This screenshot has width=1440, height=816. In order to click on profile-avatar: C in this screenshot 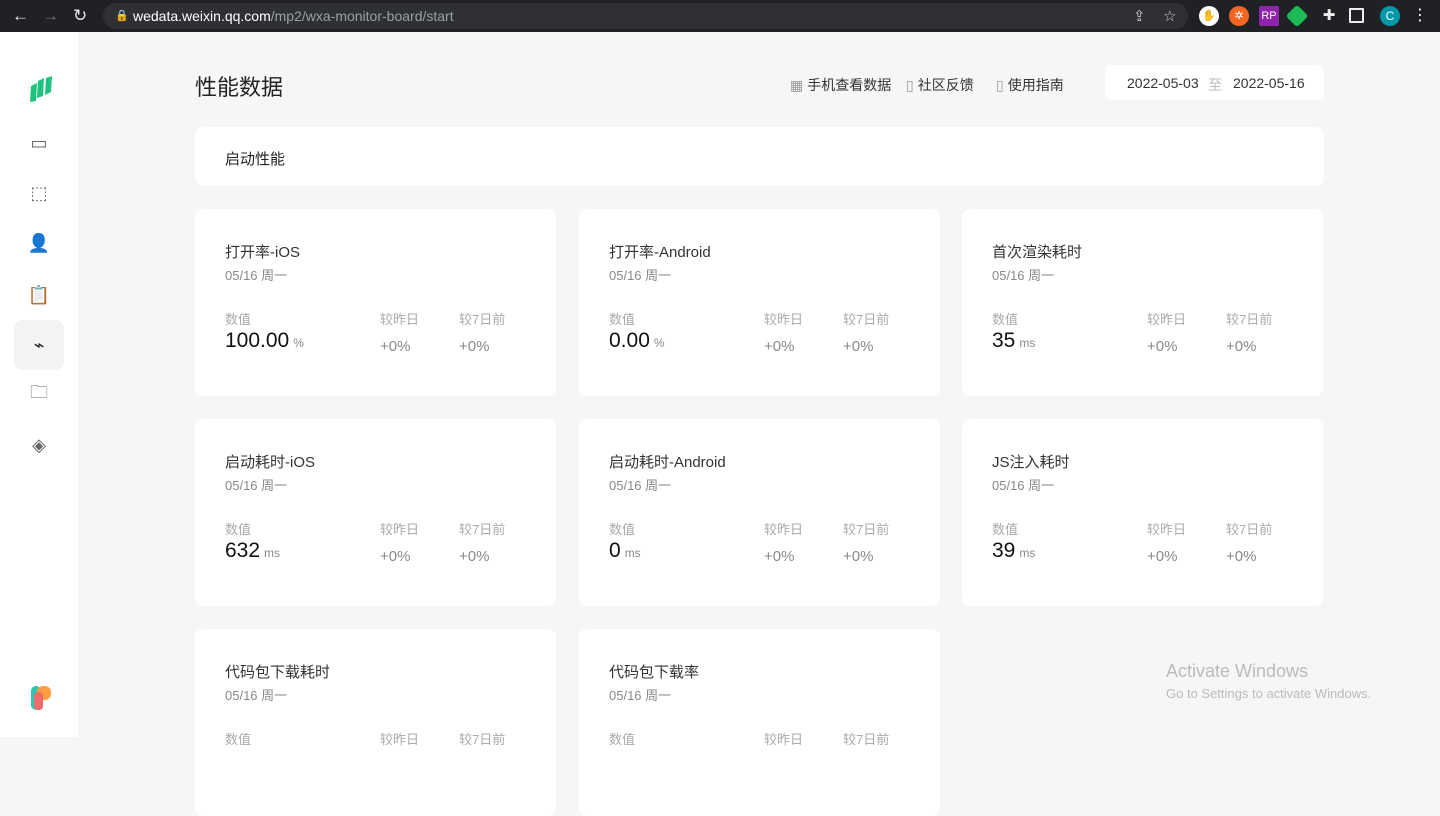, I will do `click(1390, 16)`.